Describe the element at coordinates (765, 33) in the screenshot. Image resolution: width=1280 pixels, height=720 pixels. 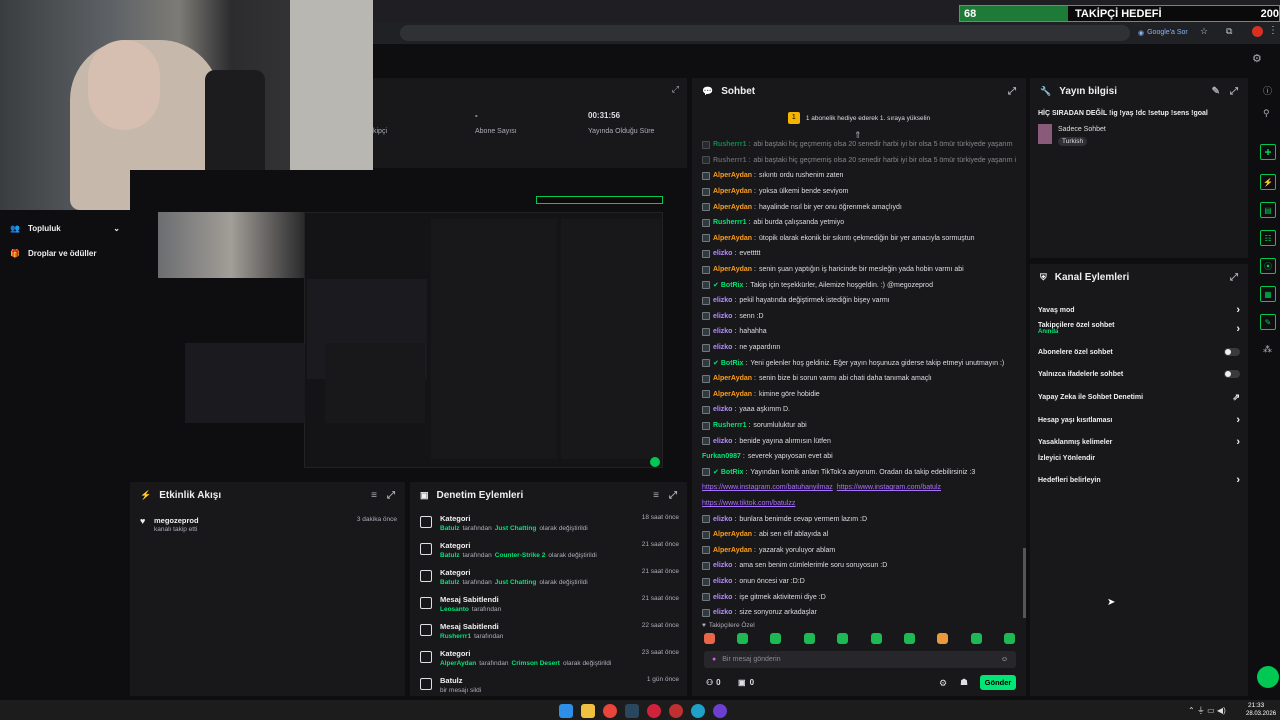
I see `address-bar` at that location.